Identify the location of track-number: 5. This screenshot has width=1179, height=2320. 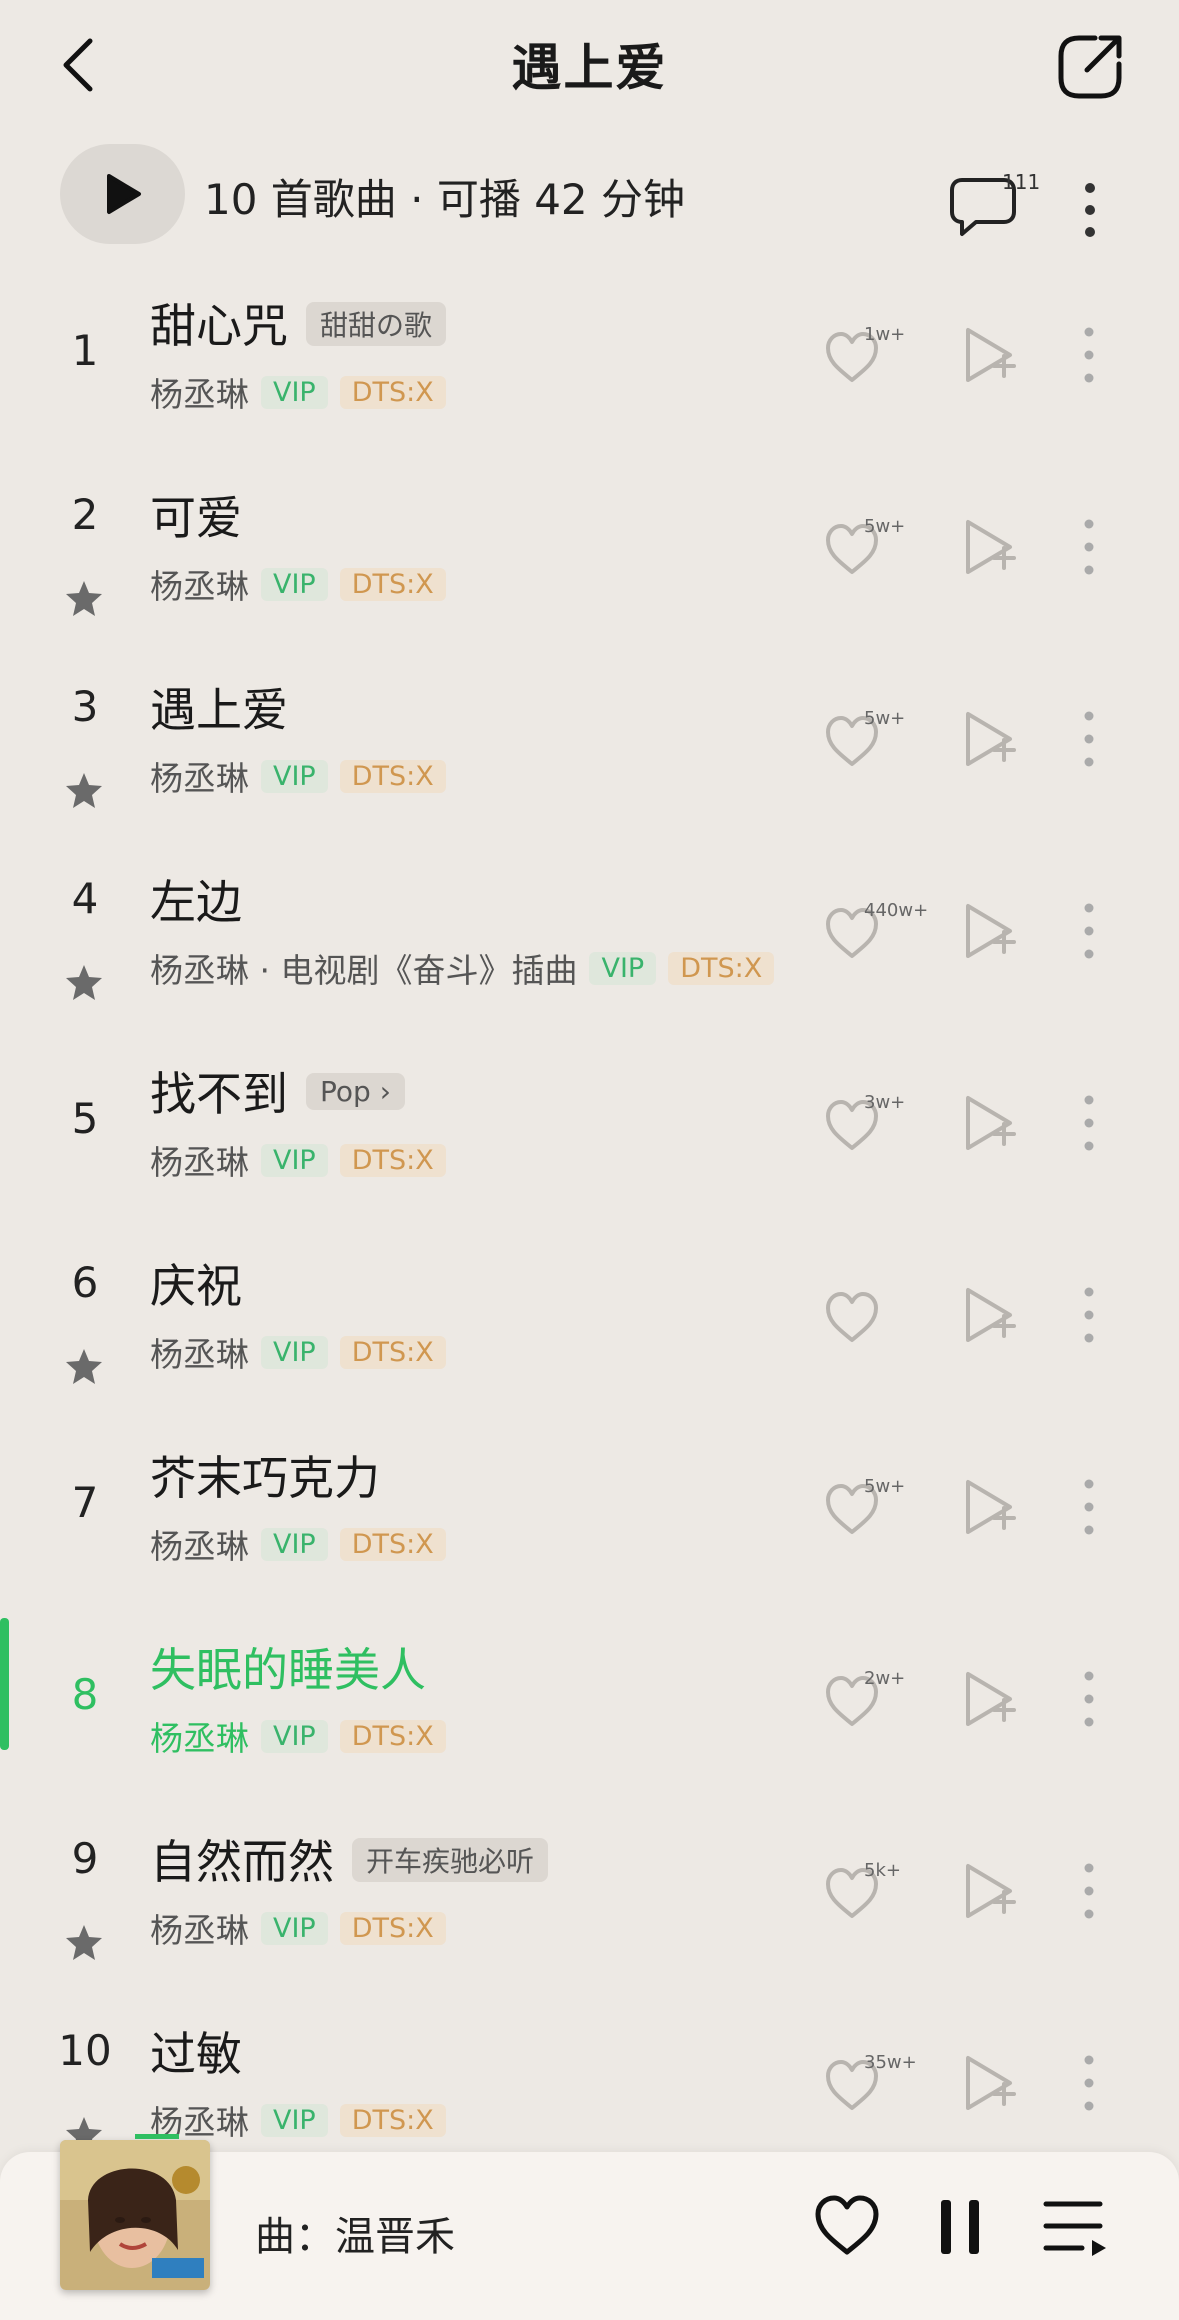
(85, 1118).